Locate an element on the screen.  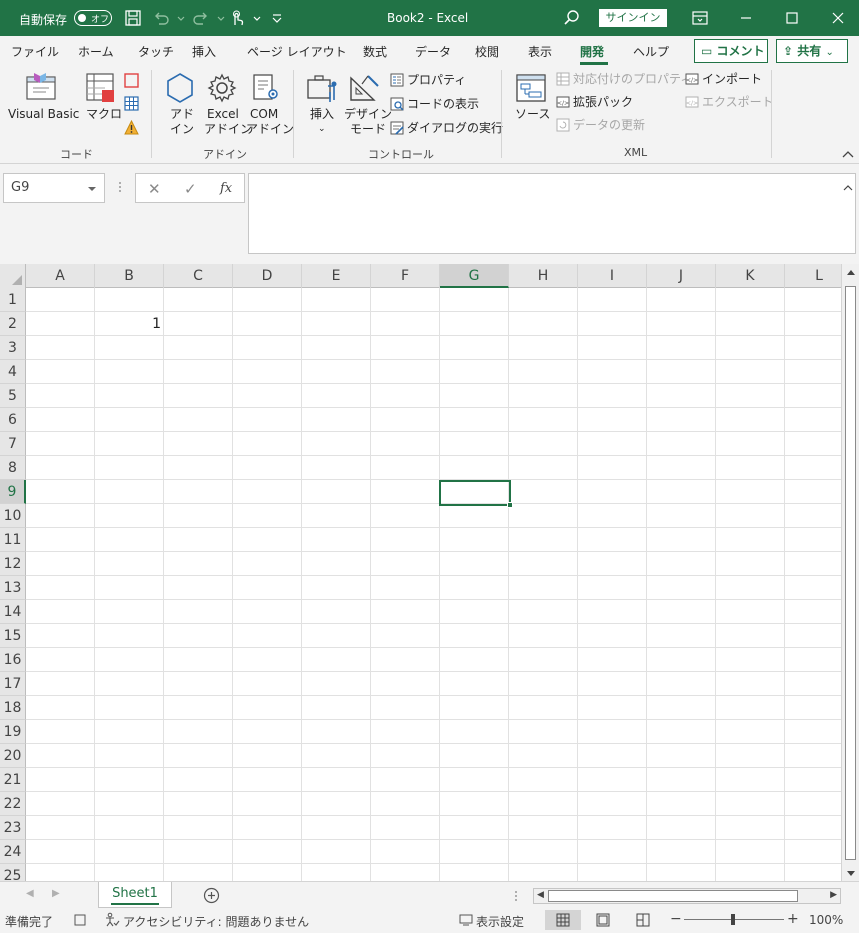
collapse-formula-bar-icon is located at coordinates (848, 187).